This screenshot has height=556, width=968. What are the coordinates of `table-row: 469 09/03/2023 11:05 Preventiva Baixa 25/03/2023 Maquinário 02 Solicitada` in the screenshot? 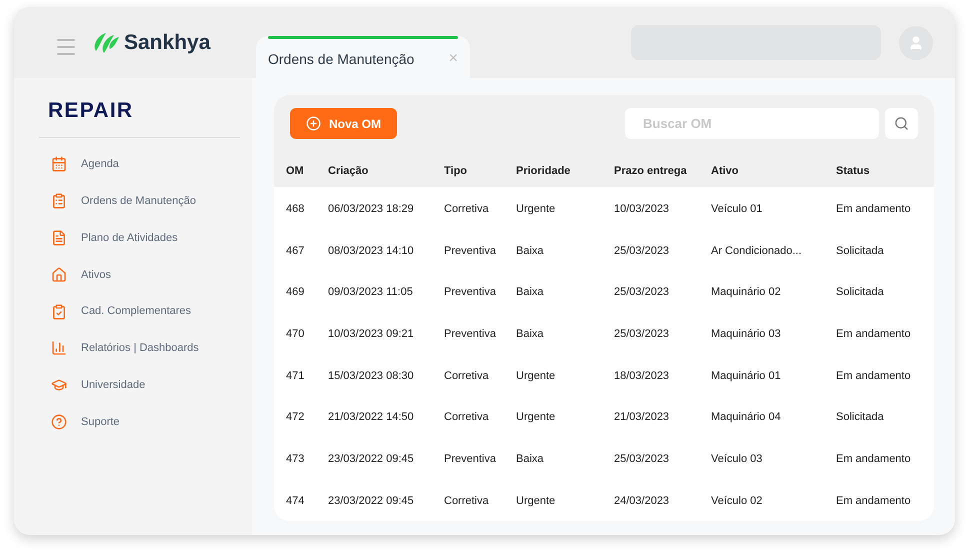 It's located at (604, 291).